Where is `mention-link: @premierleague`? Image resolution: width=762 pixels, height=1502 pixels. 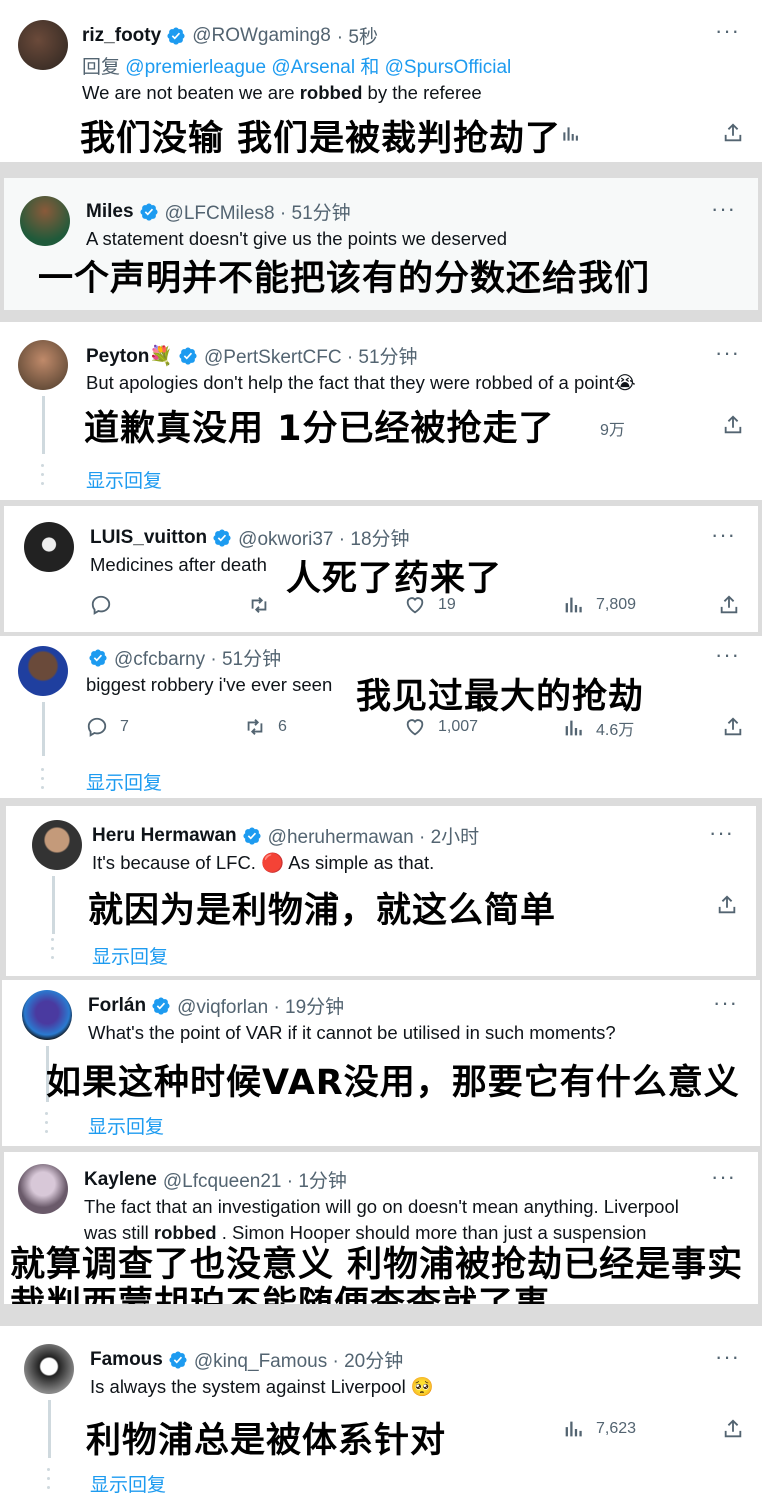 mention-link: @premierleague is located at coordinates (195, 67).